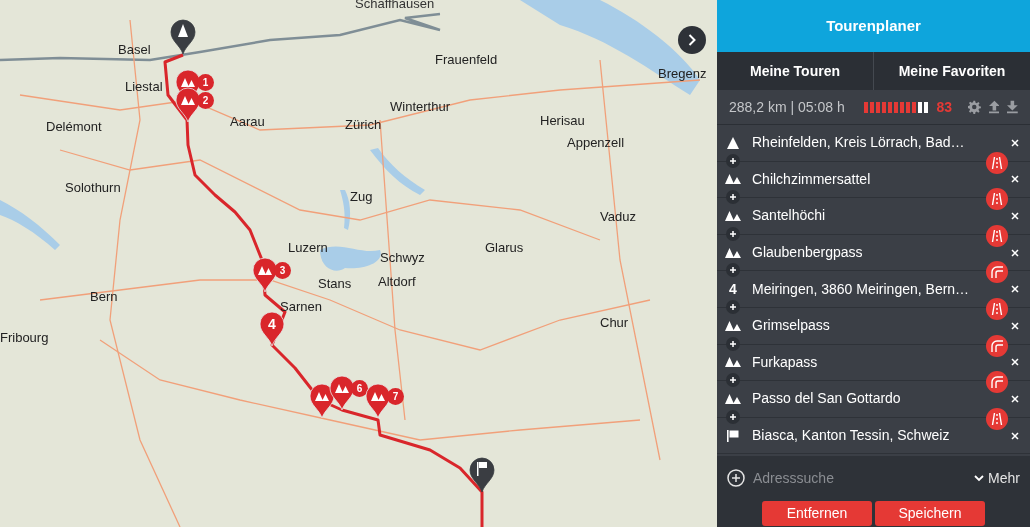  Describe the element at coordinates (733, 142) in the screenshot. I see `start-arrow-icon` at that location.